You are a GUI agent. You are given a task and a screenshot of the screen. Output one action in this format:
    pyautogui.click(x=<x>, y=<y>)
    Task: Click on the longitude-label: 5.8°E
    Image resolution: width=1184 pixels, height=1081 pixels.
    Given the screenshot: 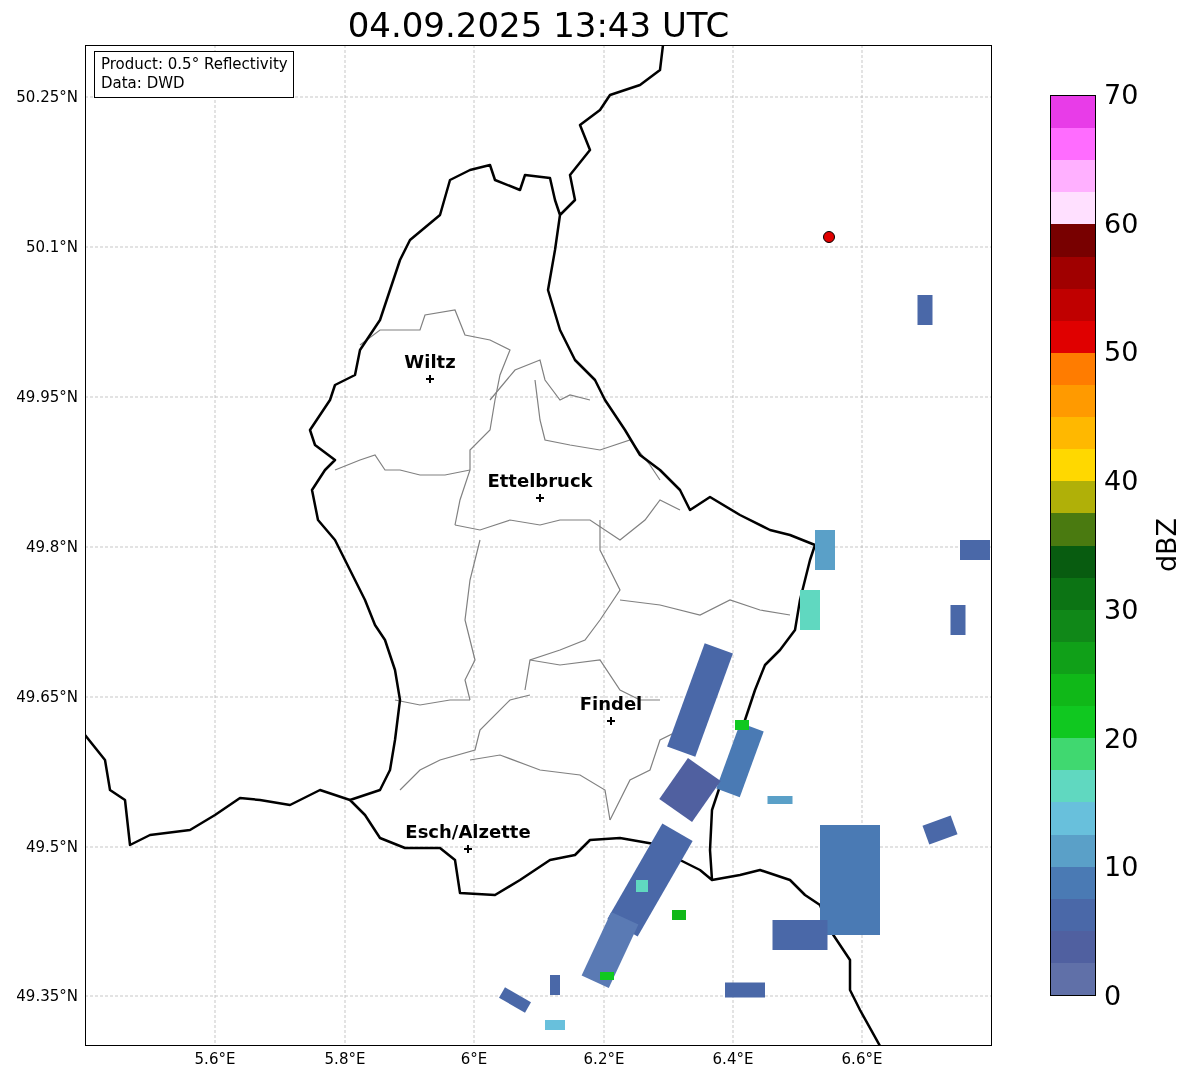 What is the action you would take?
    pyautogui.click(x=345, y=1059)
    